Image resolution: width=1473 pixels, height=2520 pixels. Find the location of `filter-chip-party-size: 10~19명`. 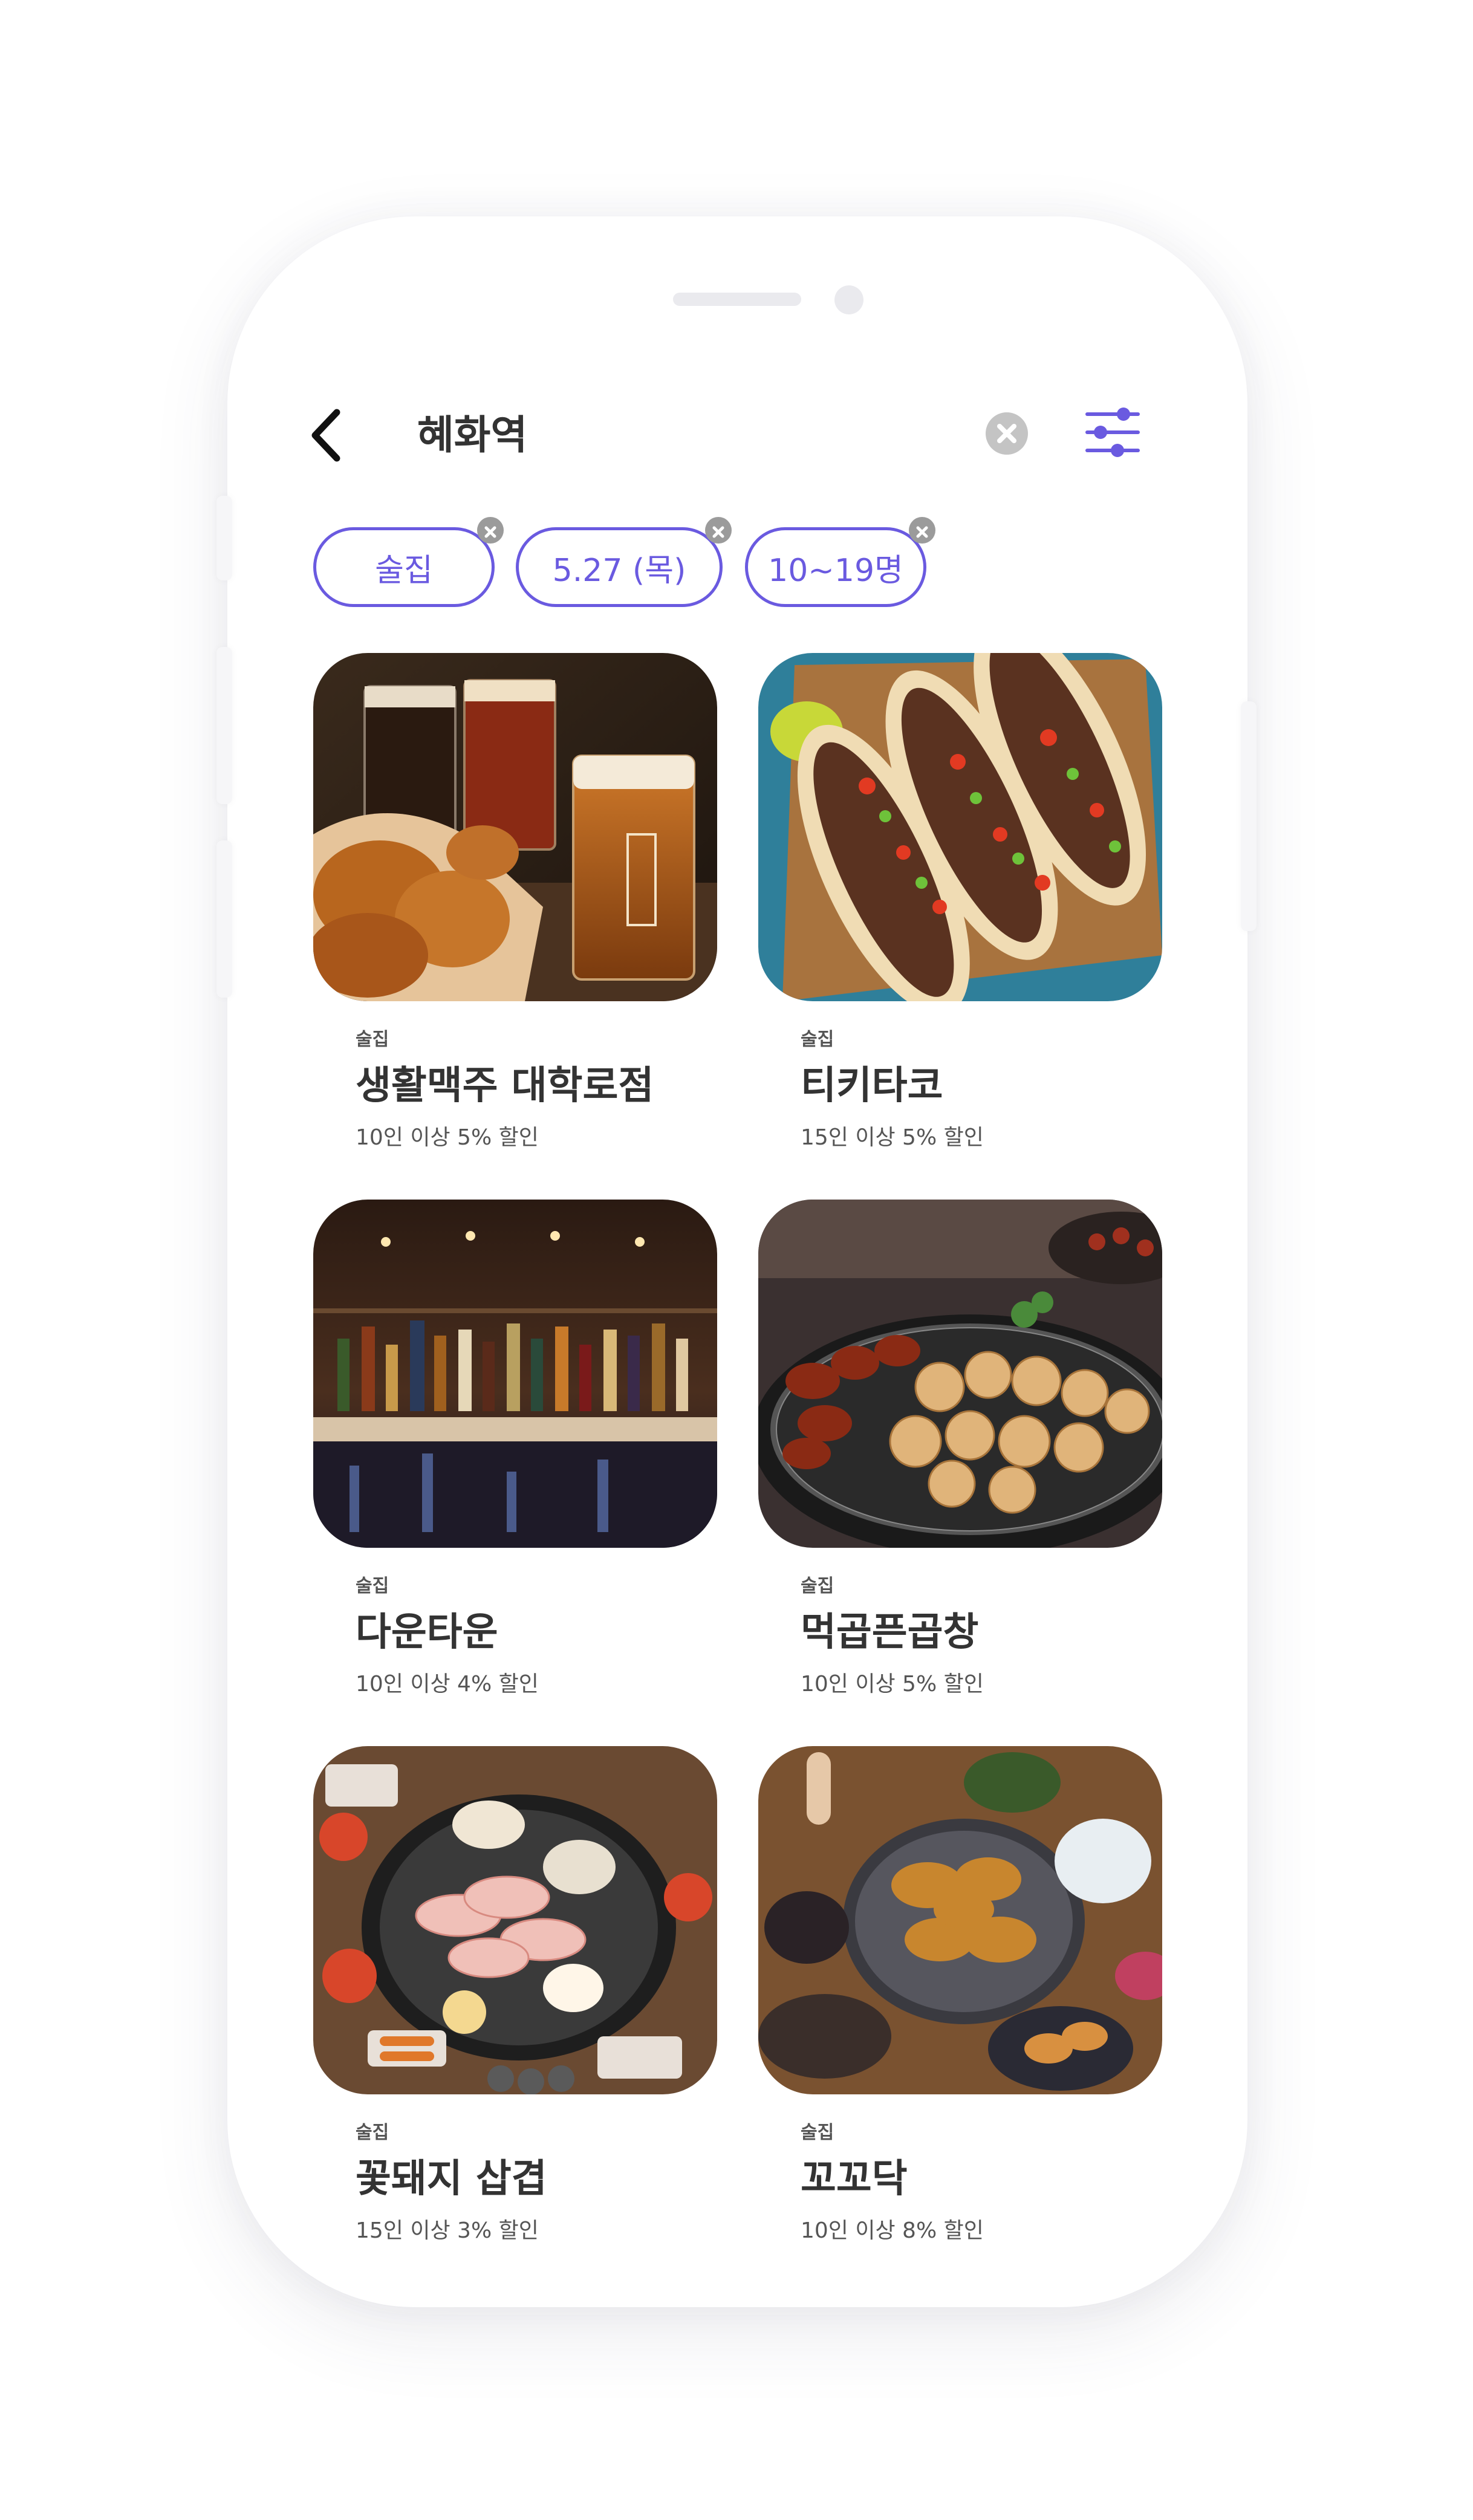

filter-chip-party-size: 10~19명 is located at coordinates (840, 562).